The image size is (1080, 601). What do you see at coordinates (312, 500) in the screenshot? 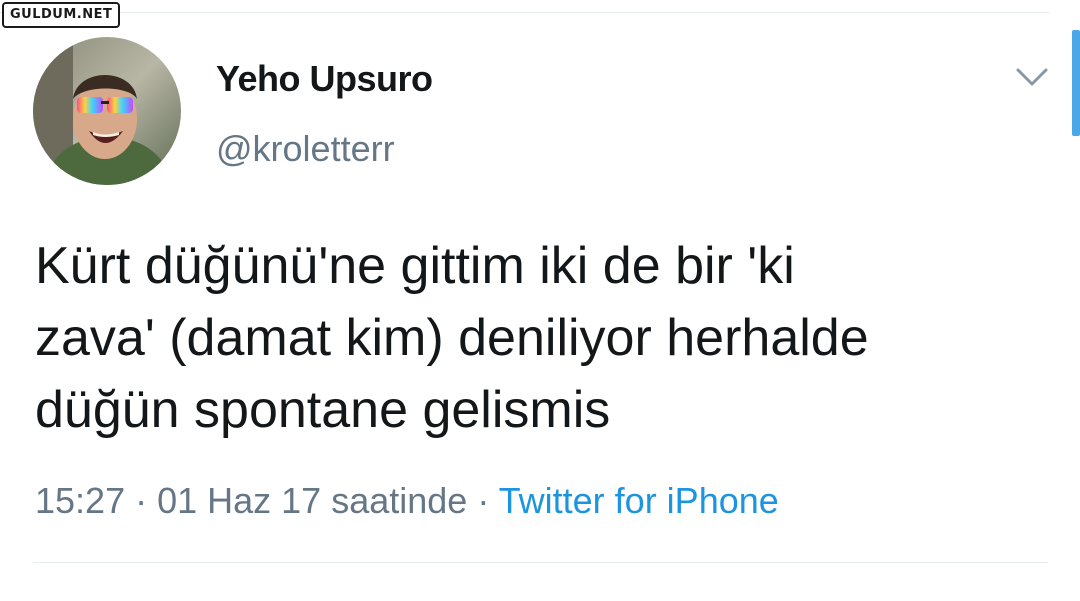
I see `tweet-date: 01 Haz 17 saatinde` at bounding box center [312, 500].